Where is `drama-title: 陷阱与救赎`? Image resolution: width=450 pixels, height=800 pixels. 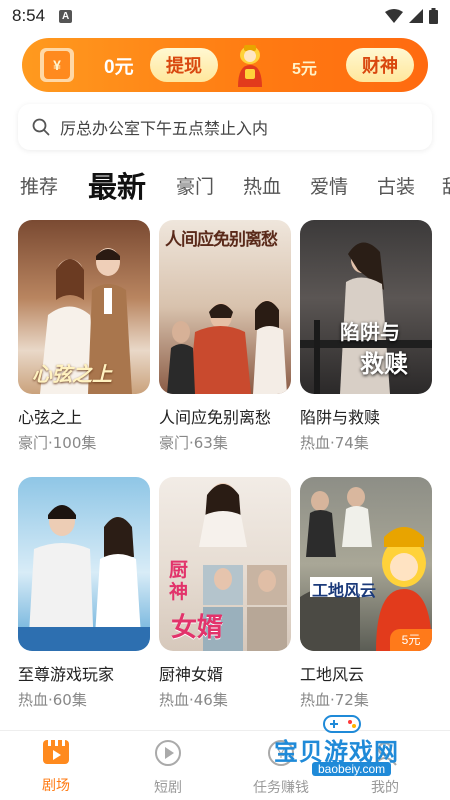 drama-title: 陷阱与救赎 is located at coordinates (340, 417).